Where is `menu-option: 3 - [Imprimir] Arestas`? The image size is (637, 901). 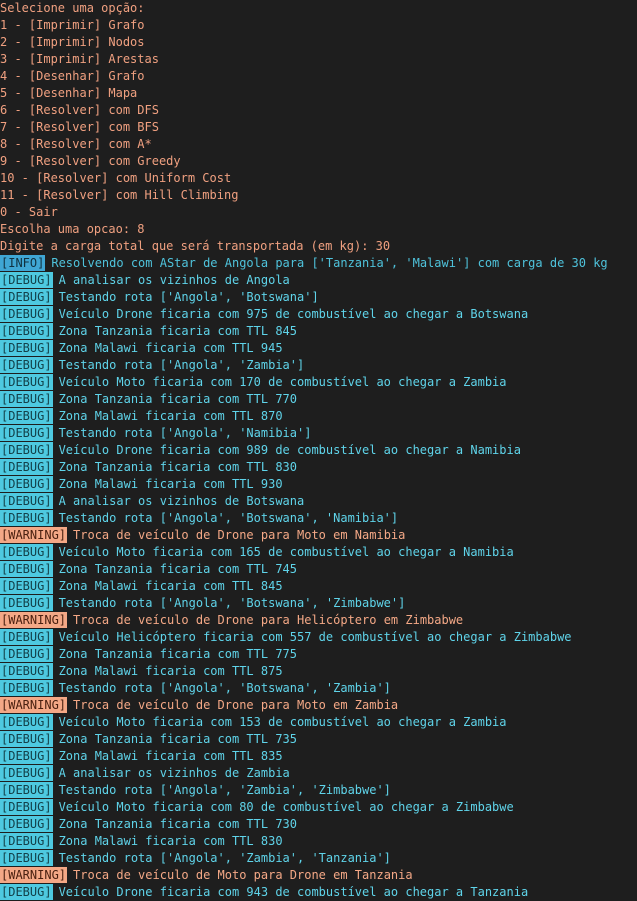 menu-option: 3 - [Imprimir] Arestas is located at coordinates (79, 59).